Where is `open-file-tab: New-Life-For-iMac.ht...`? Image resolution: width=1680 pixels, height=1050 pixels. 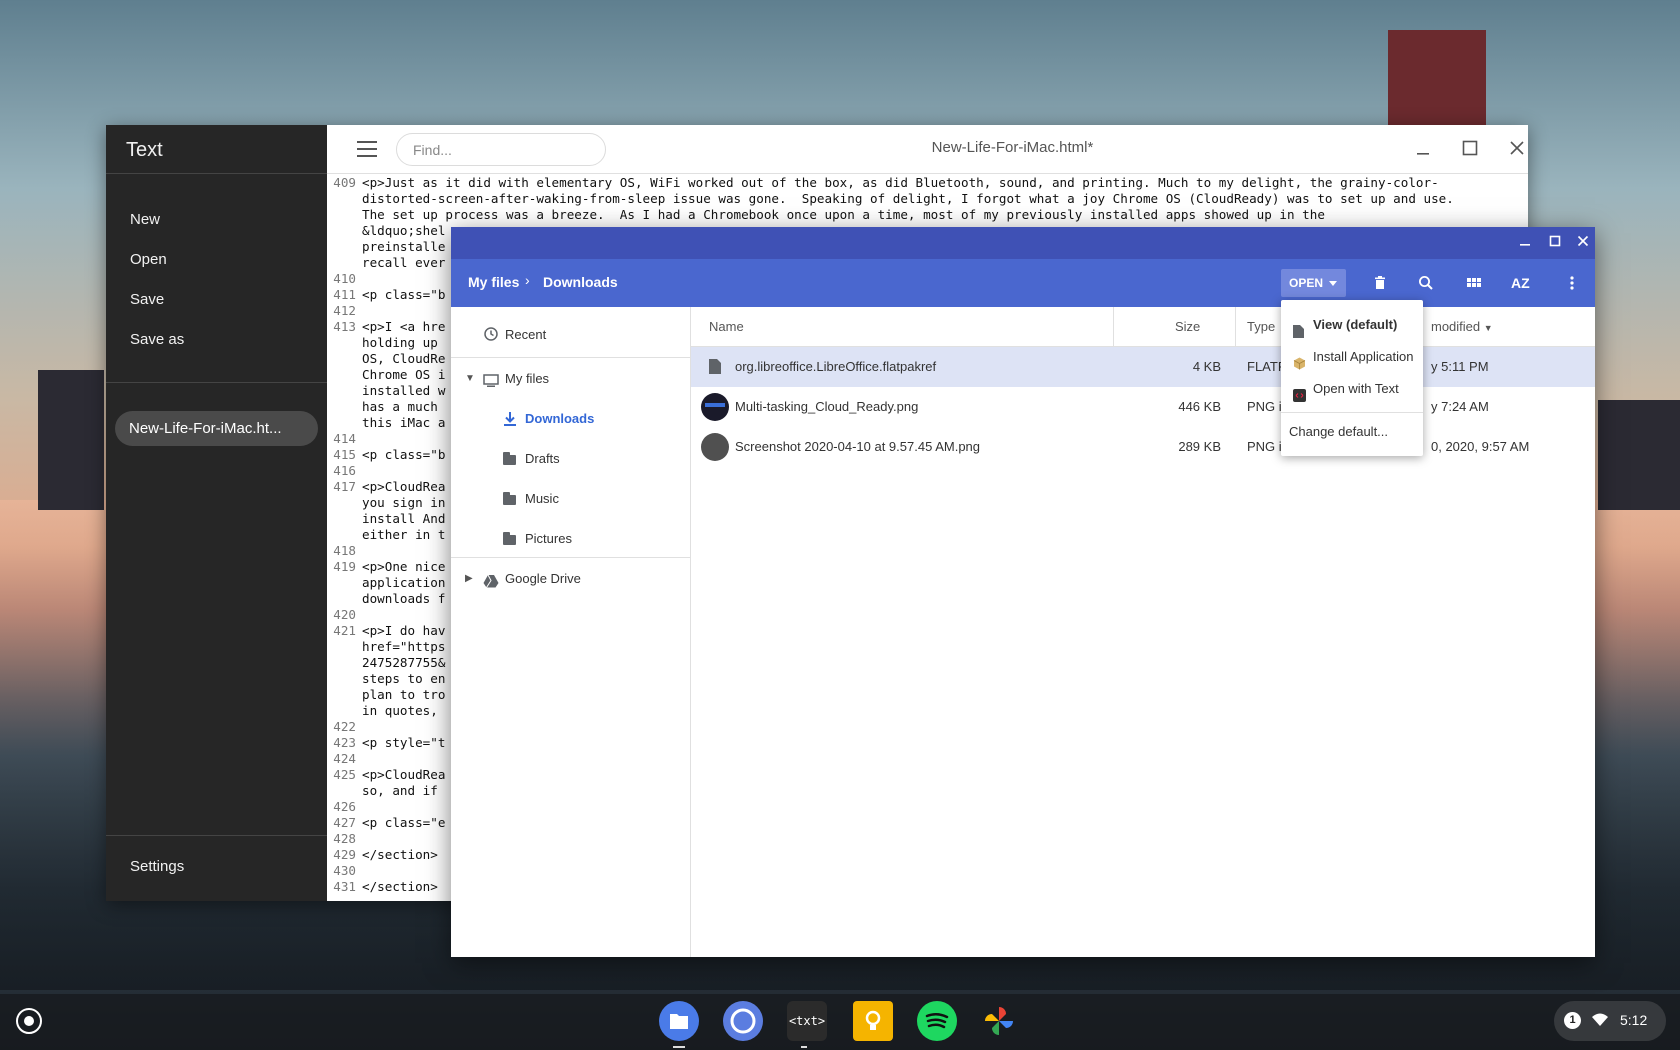 open-file-tab: New-Life-For-iMac.ht... is located at coordinates (216, 428).